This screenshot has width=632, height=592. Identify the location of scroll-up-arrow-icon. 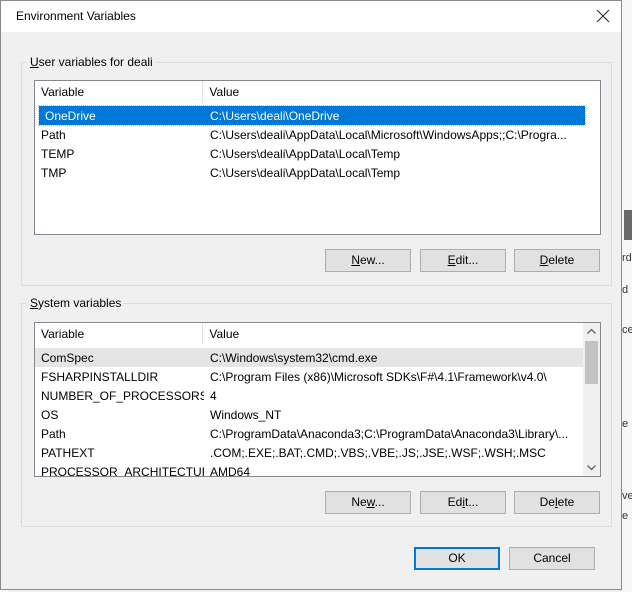
(591, 331).